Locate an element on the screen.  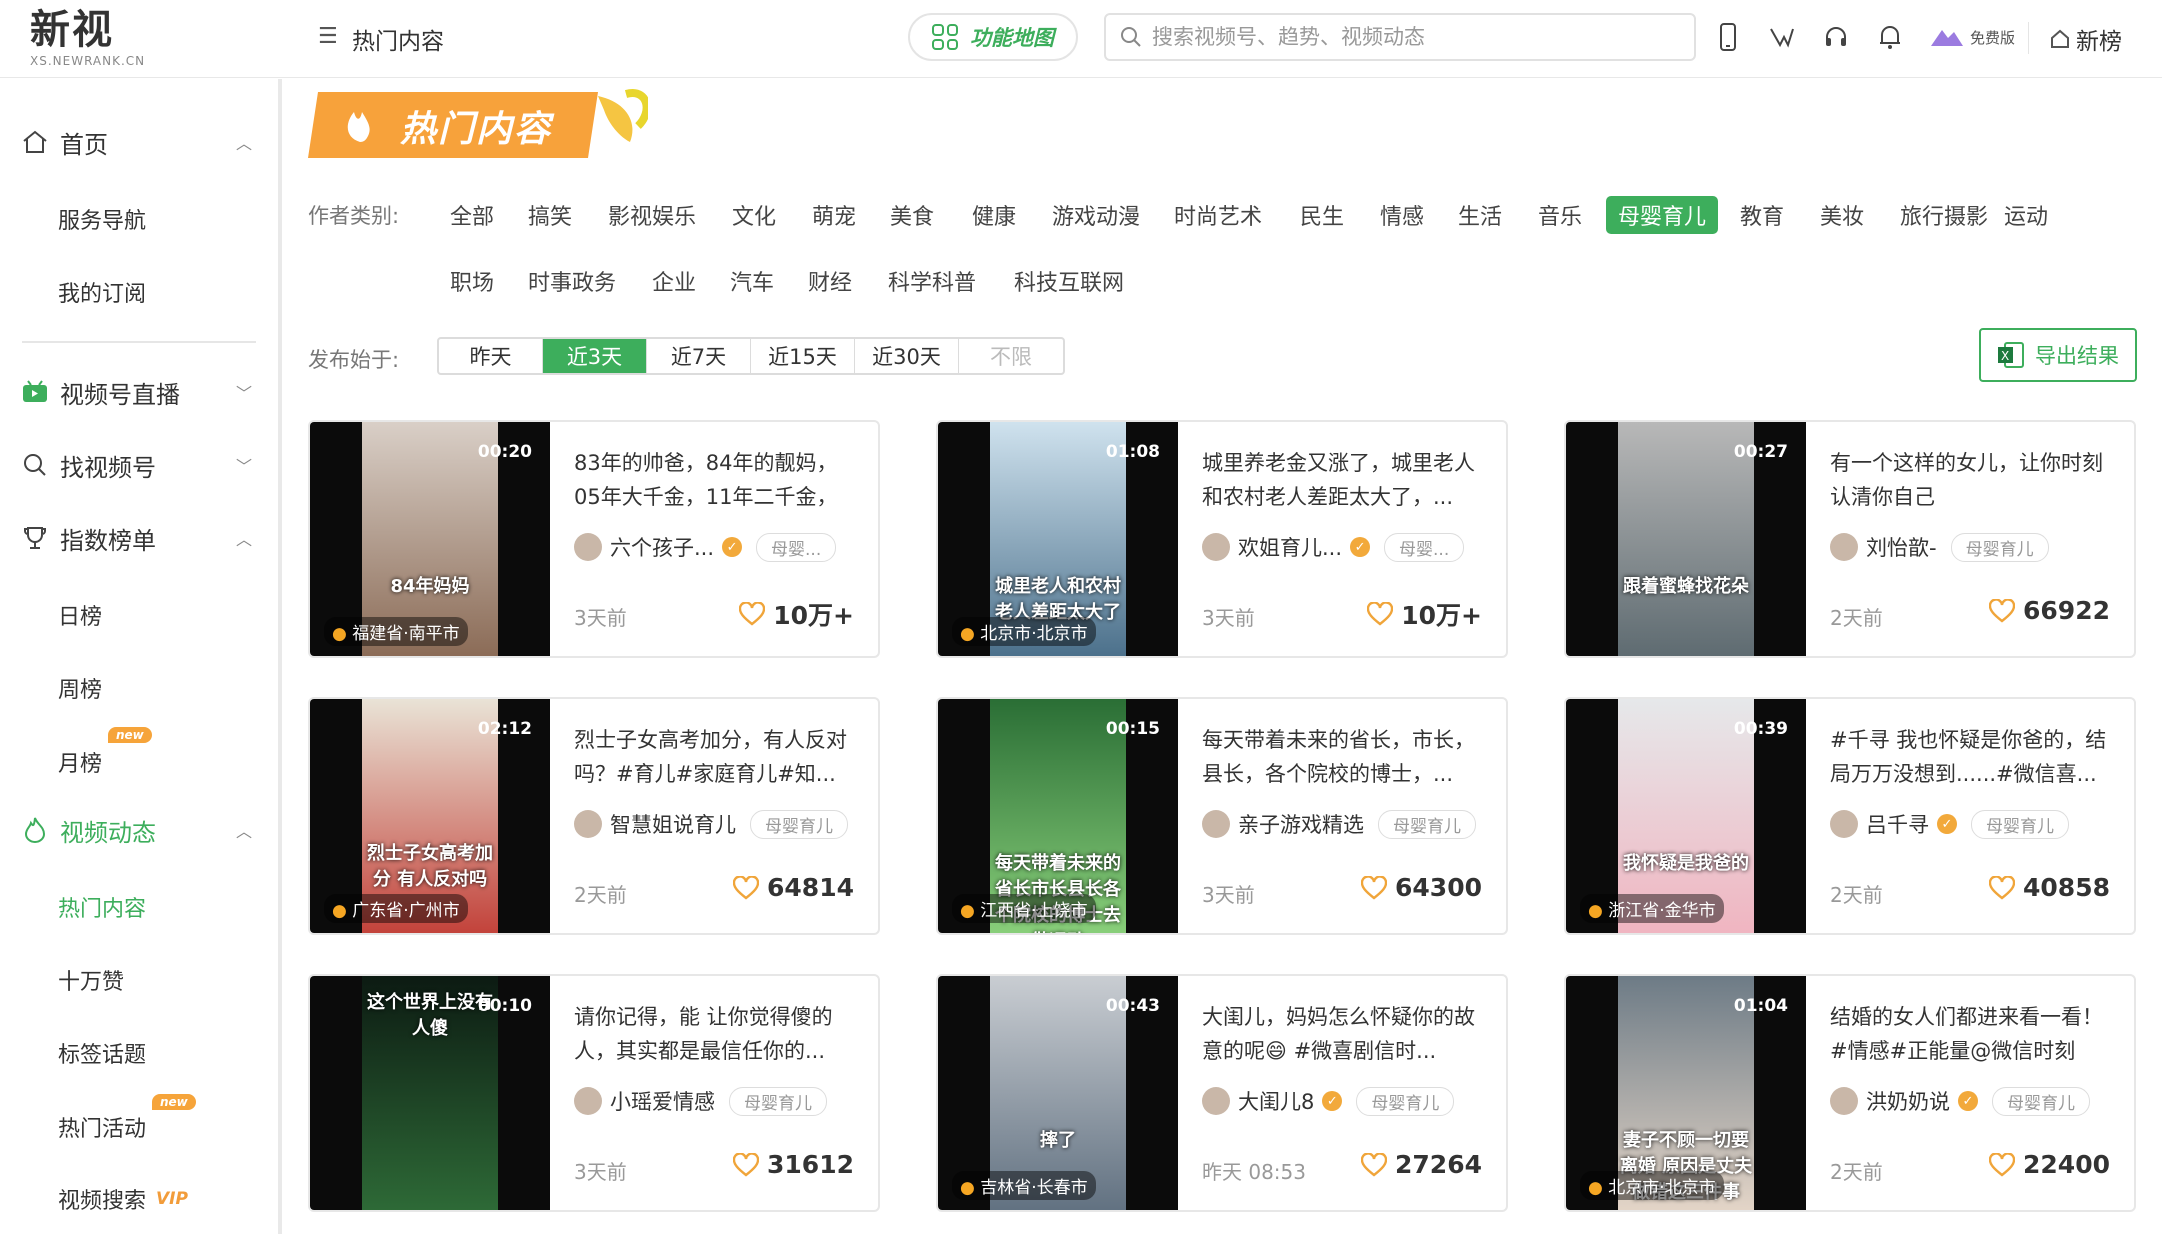
category-tab: 教育 is located at coordinates (1762, 215).